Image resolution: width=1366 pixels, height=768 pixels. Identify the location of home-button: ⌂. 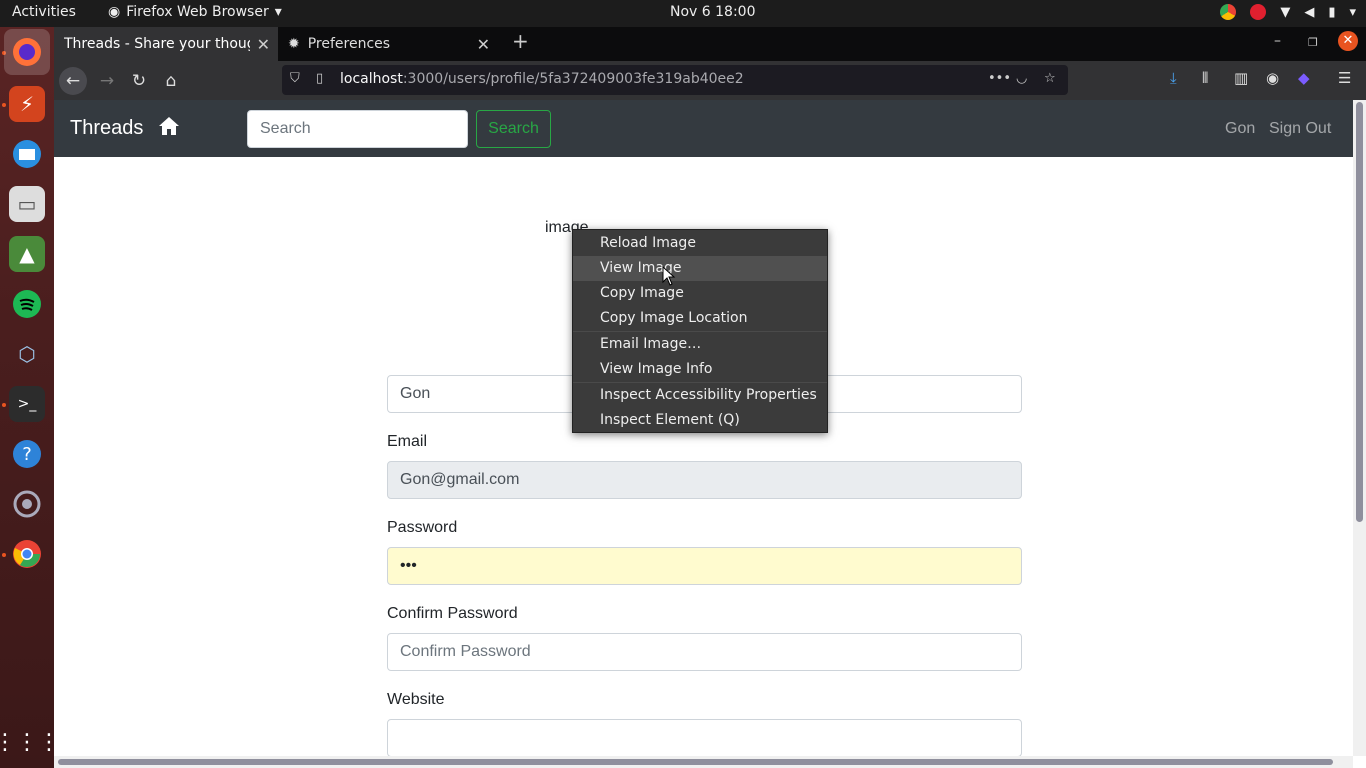
(171, 81).